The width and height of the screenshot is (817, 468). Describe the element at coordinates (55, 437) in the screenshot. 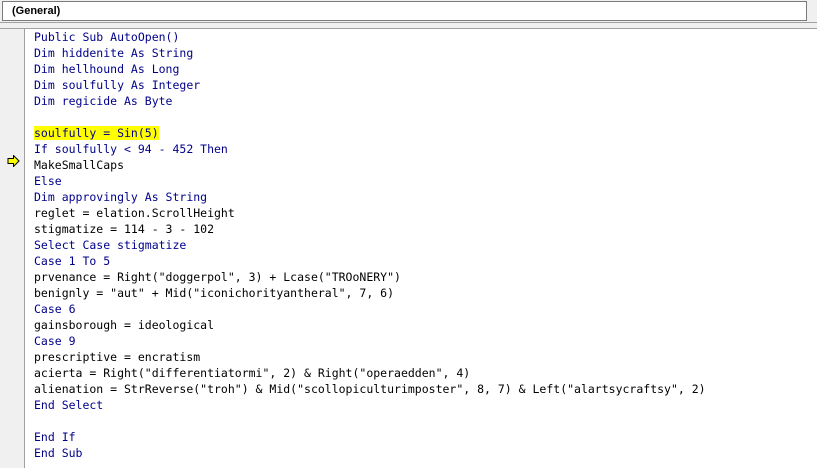

I see `code-line-text: End If` at that location.